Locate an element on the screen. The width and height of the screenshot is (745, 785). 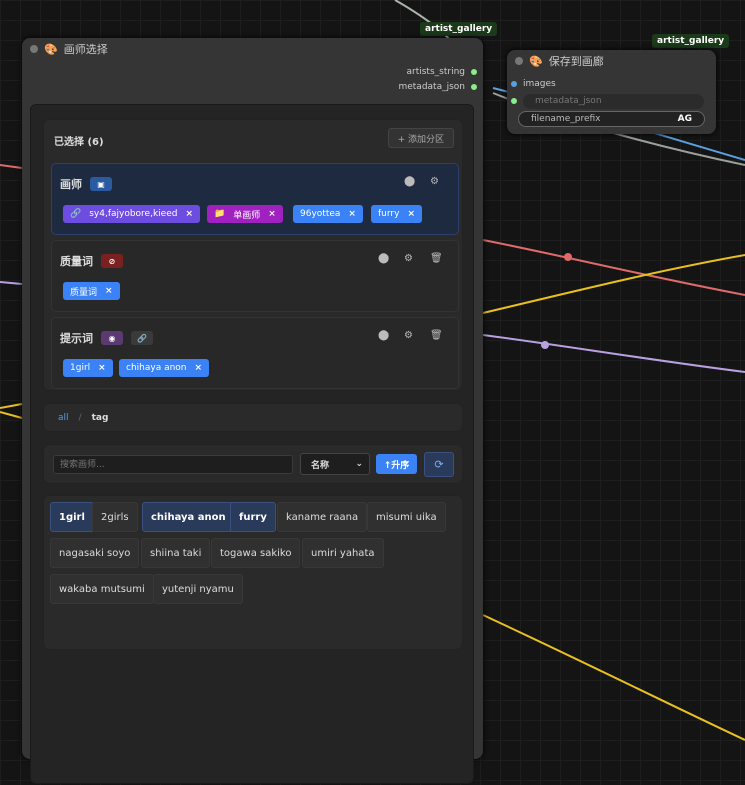
wire-red-left is located at coordinates (11, 166).